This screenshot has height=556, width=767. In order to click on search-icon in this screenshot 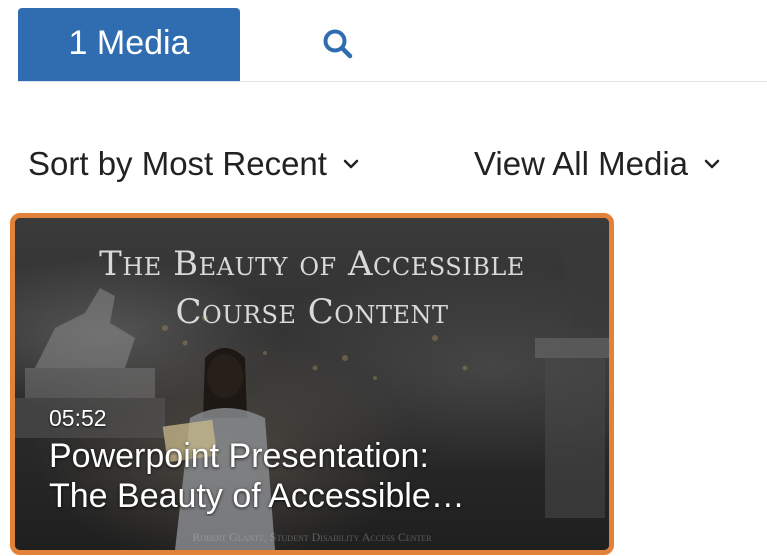, I will do `click(338, 46)`.